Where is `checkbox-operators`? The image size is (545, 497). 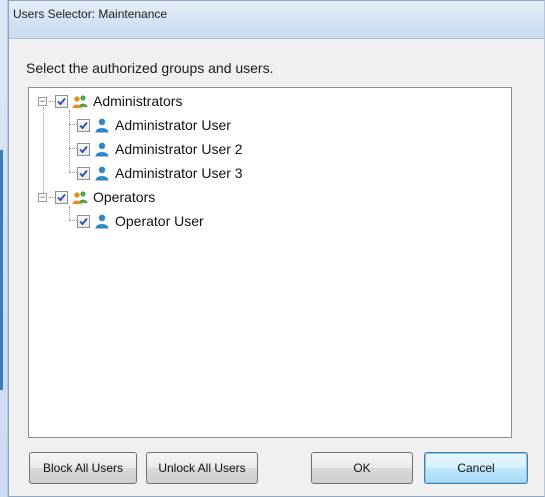 checkbox-operators is located at coordinates (61, 197).